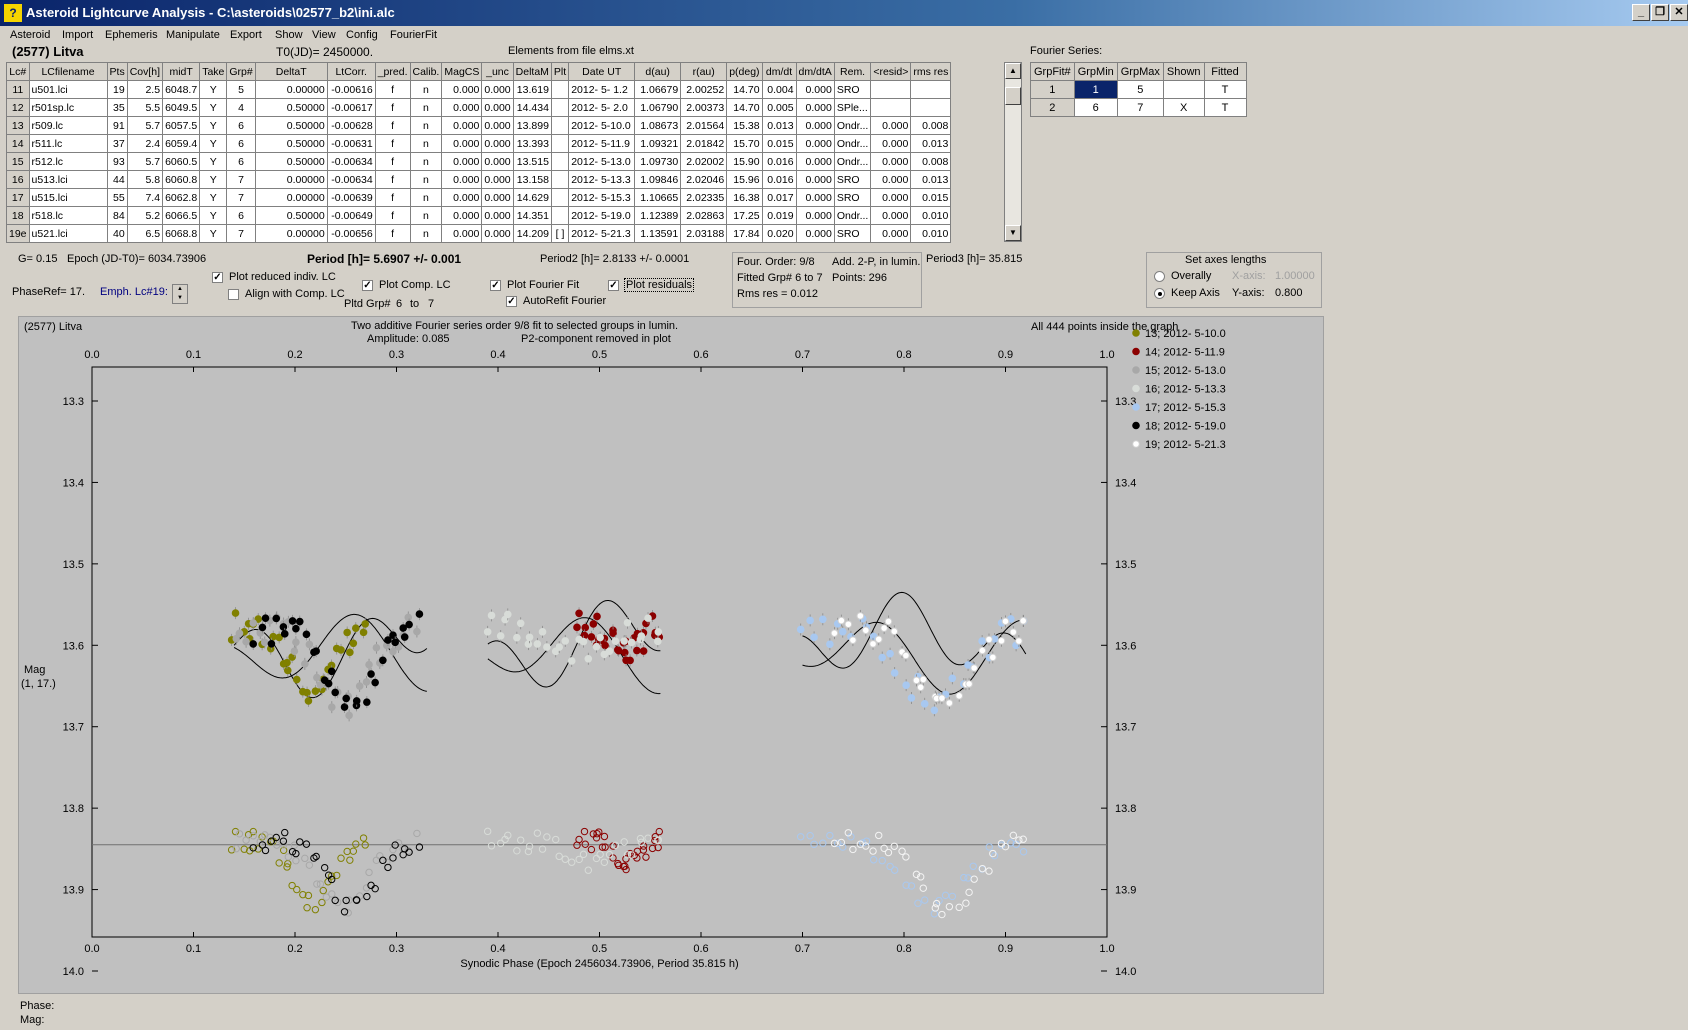  What do you see at coordinates (744, 71) in the screenshot?
I see `lc-column-header: p(deg)` at bounding box center [744, 71].